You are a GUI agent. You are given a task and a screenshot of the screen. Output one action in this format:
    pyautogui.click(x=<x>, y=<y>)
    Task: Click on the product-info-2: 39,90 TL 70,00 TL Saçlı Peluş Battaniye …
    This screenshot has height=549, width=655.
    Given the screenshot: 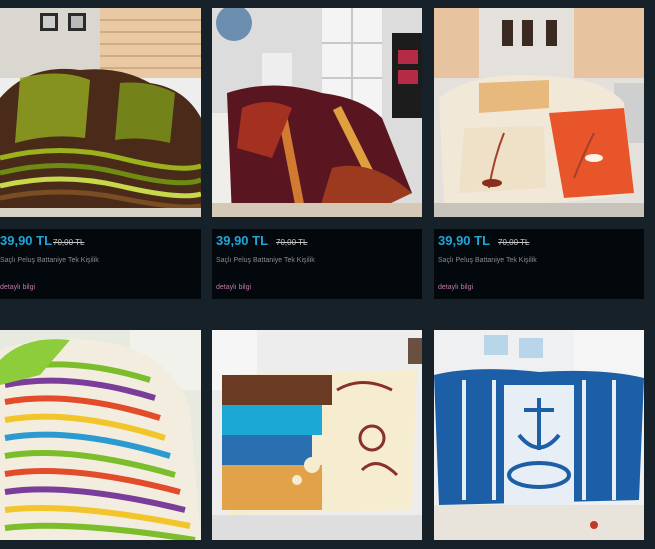 What is the action you would take?
    pyautogui.click(x=317, y=264)
    